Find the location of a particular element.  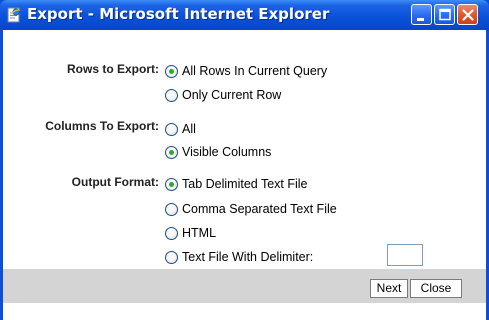

radio-html is located at coordinates (171, 233).